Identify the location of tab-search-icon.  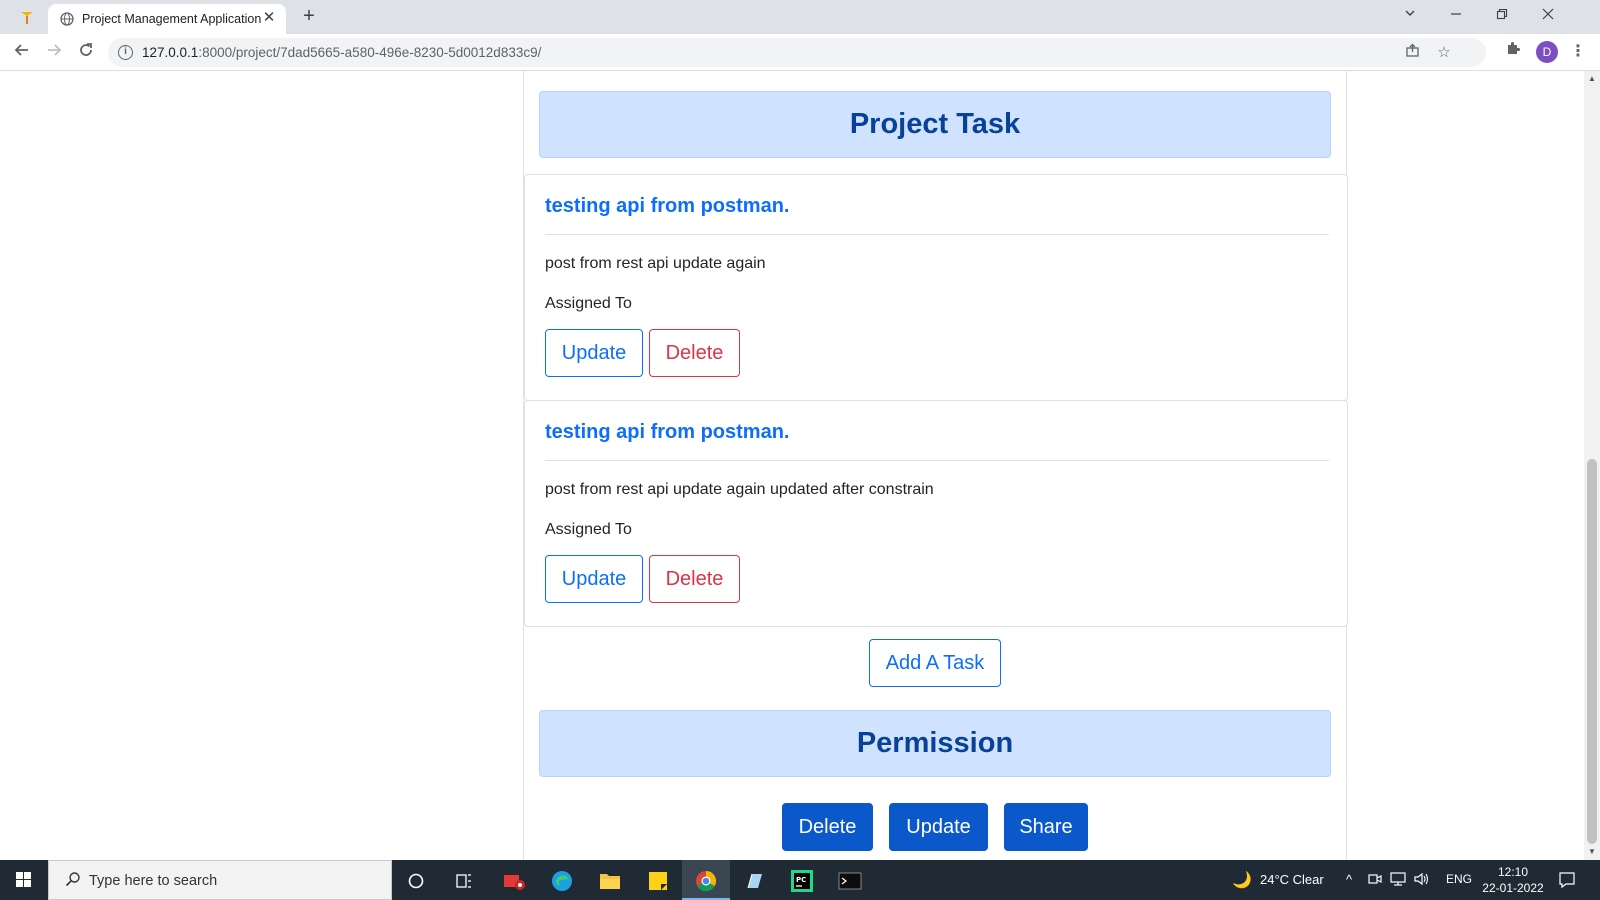
(1410, 16).